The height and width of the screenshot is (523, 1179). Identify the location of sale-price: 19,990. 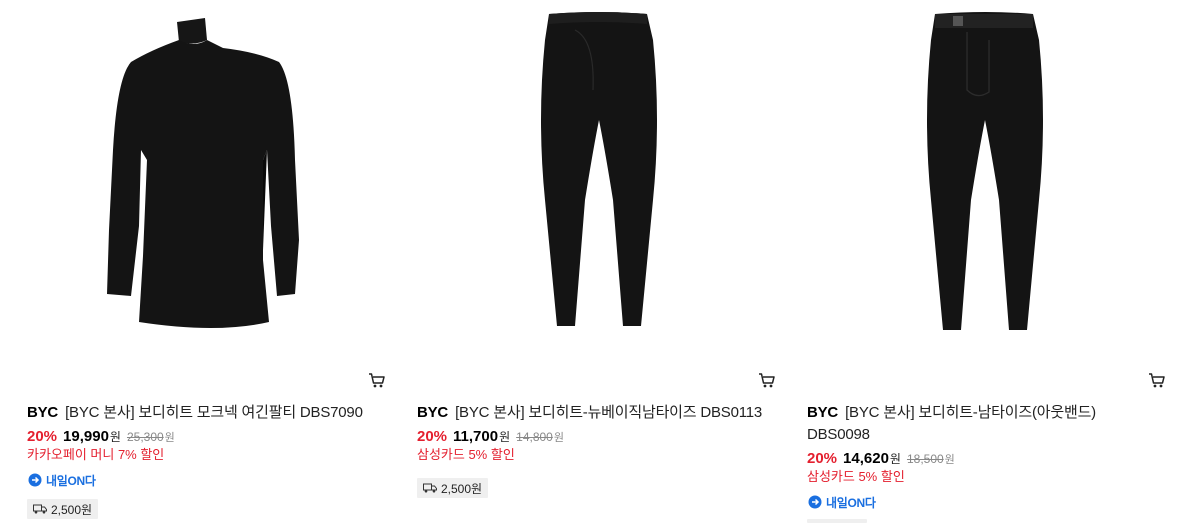
(86, 436).